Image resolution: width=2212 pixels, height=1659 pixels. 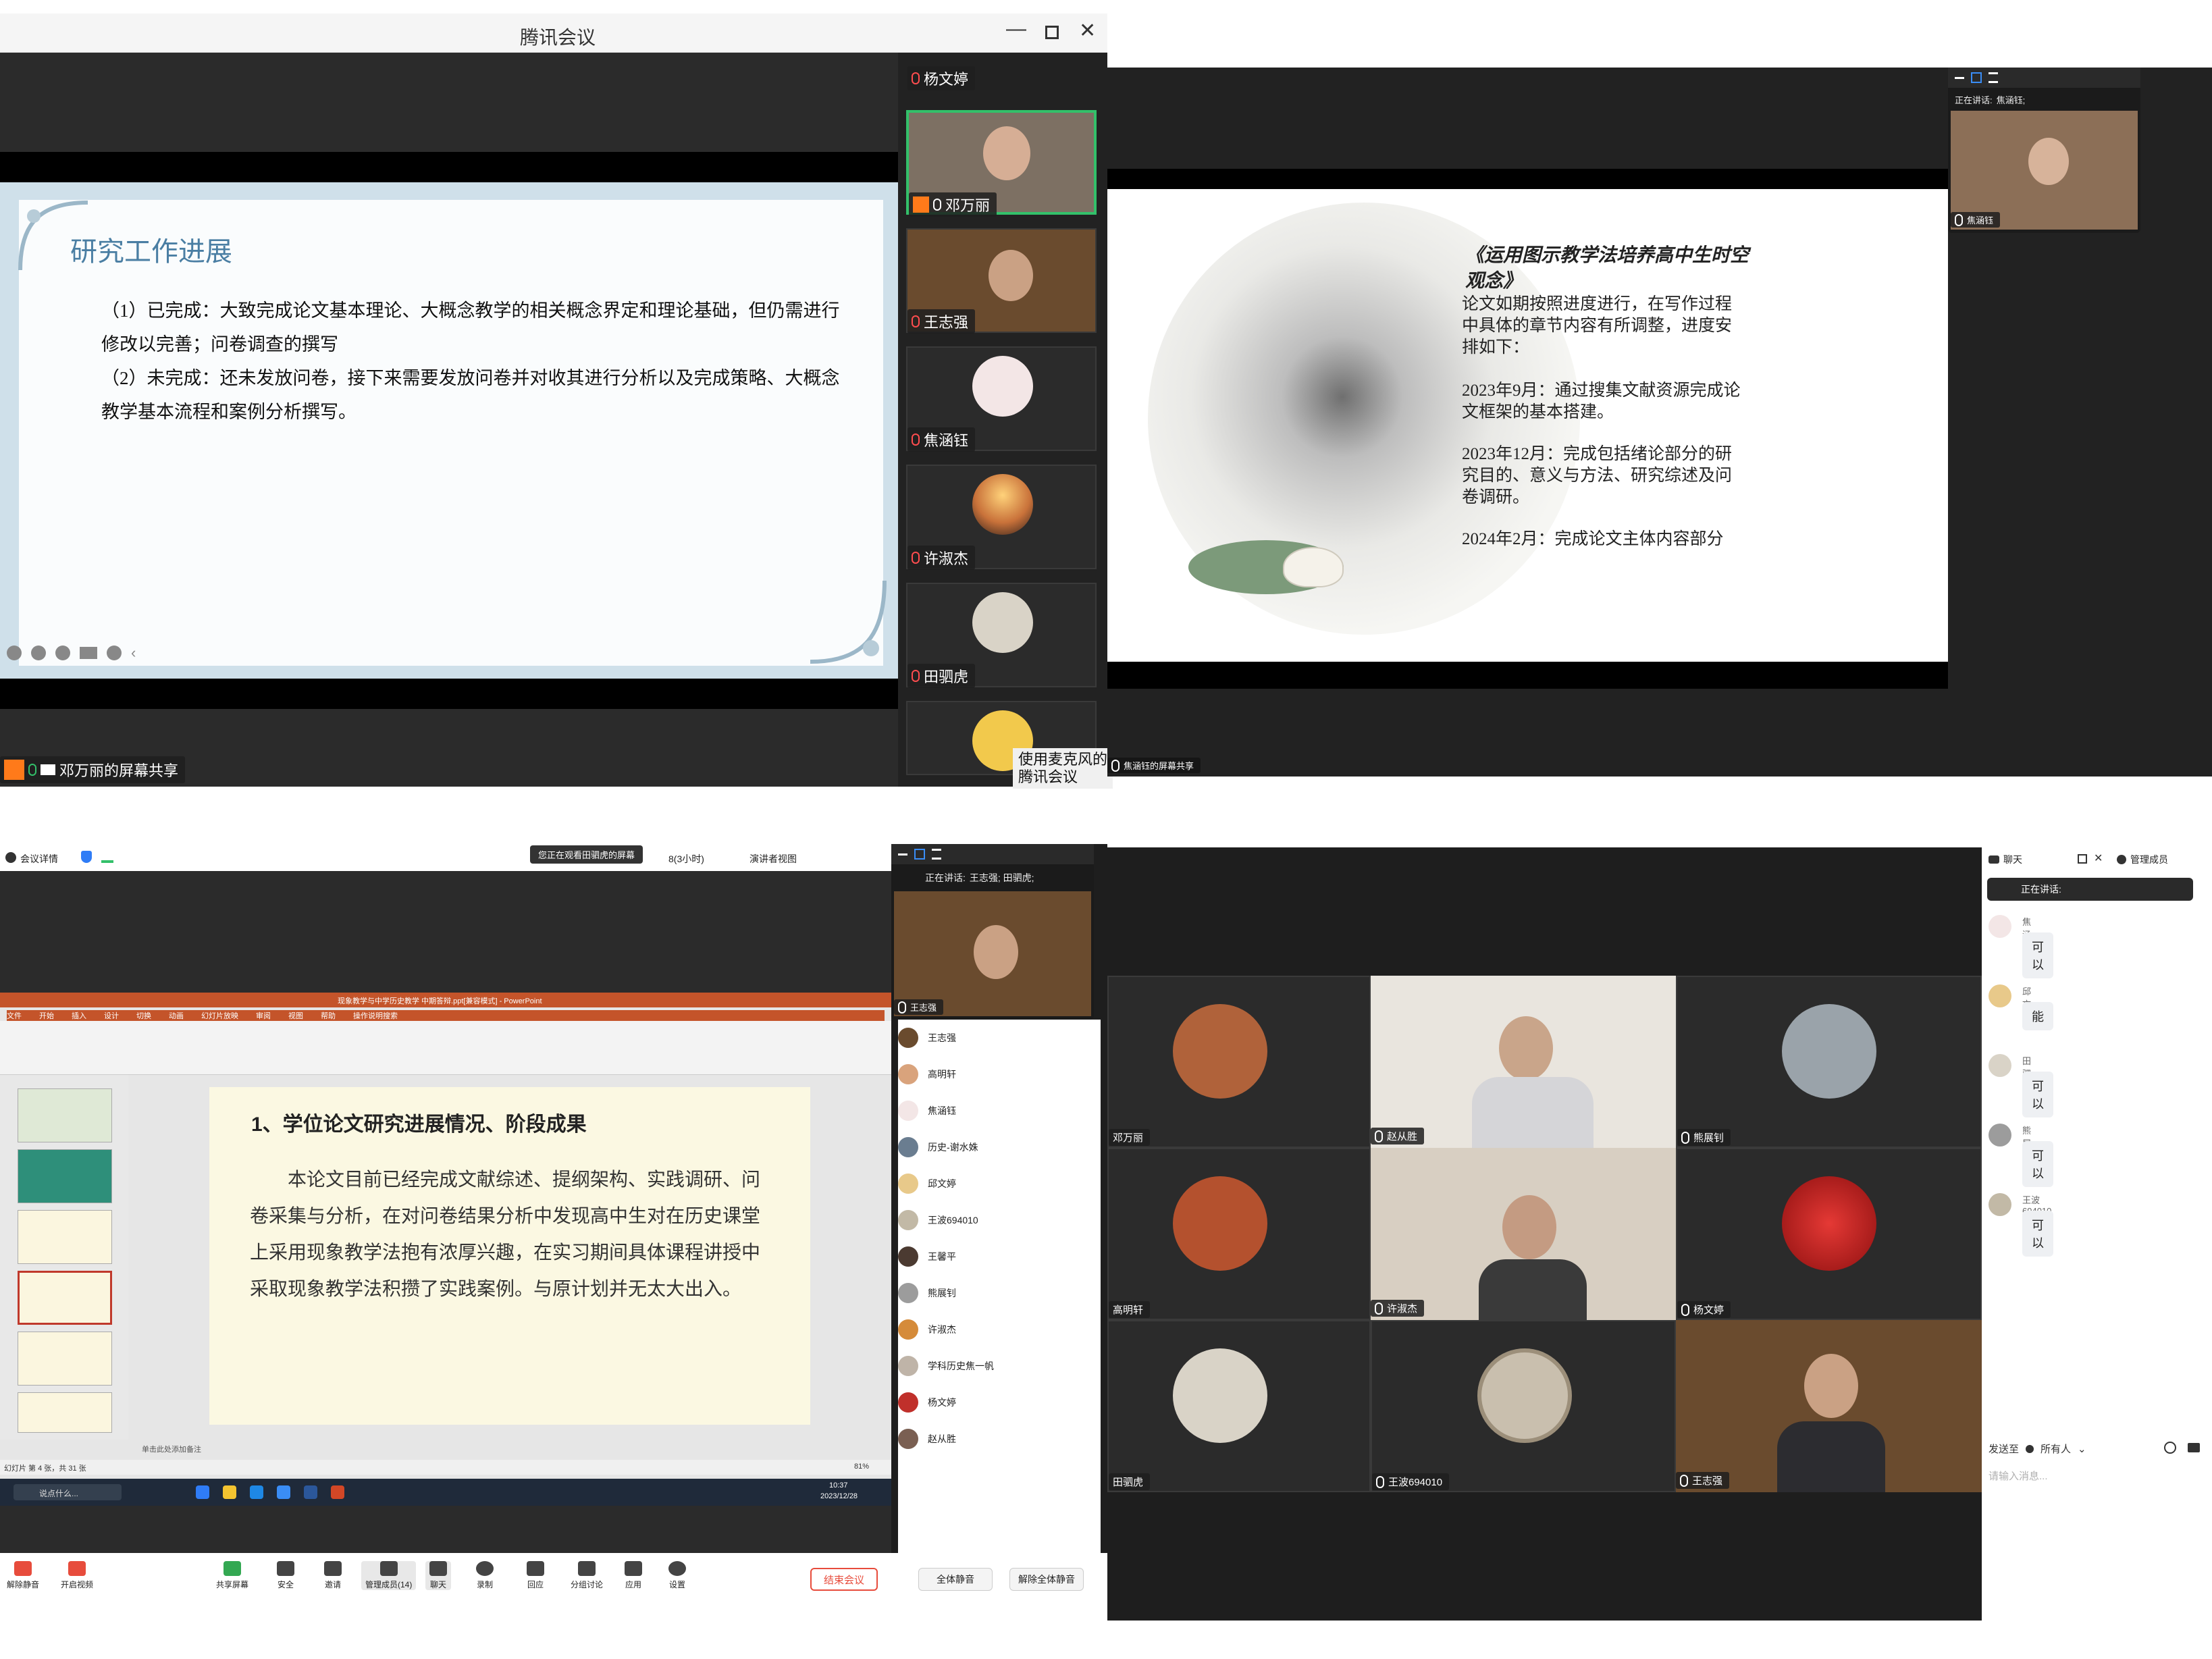 What do you see at coordinates (1523, 1234) in the screenshot?
I see `q4-tile-4: 许淑杰` at bounding box center [1523, 1234].